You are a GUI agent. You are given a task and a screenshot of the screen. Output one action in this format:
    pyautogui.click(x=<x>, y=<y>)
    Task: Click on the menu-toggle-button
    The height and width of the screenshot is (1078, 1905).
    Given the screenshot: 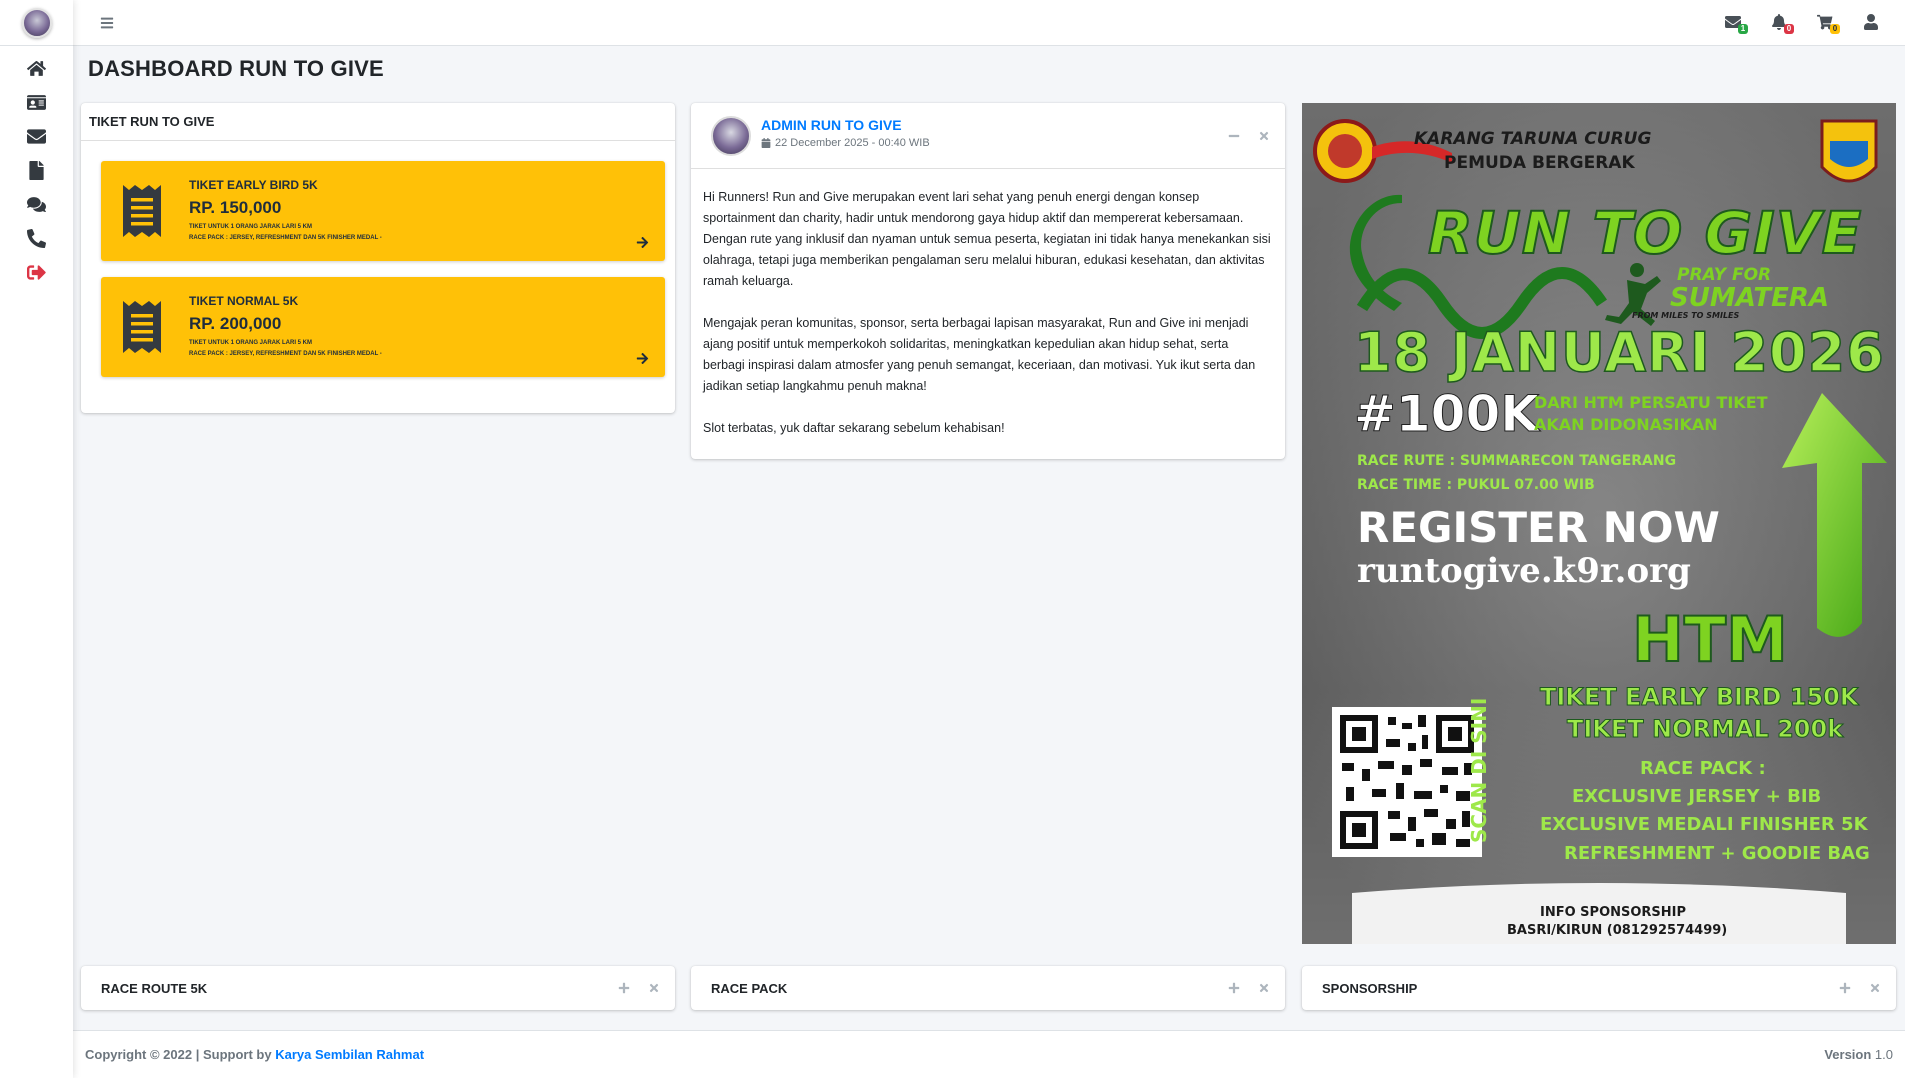 What is the action you would take?
    pyautogui.click(x=107, y=23)
    